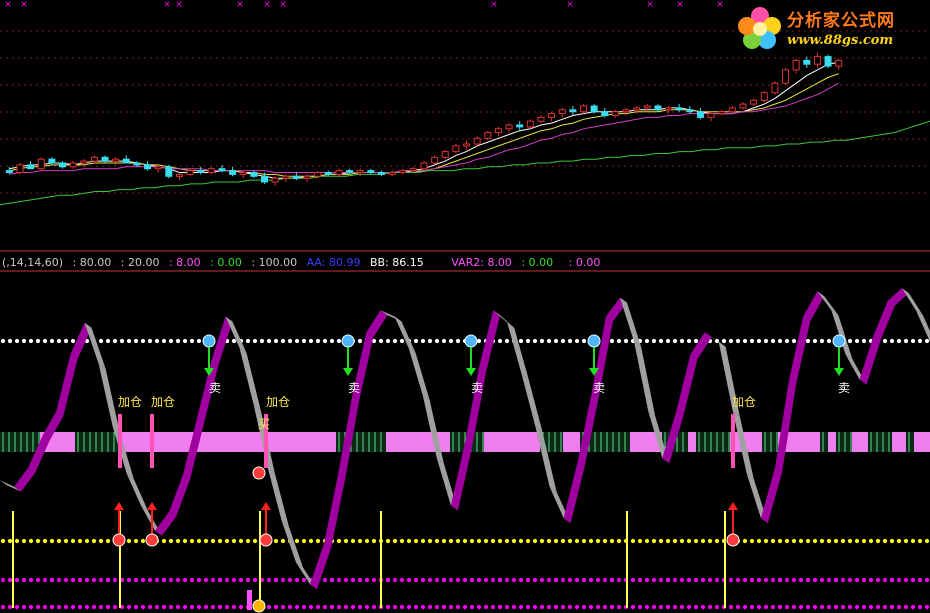 Image resolution: width=930 pixels, height=613 pixels. What do you see at coordinates (910, 442) in the screenshot?
I see `band-green-segment` at bounding box center [910, 442].